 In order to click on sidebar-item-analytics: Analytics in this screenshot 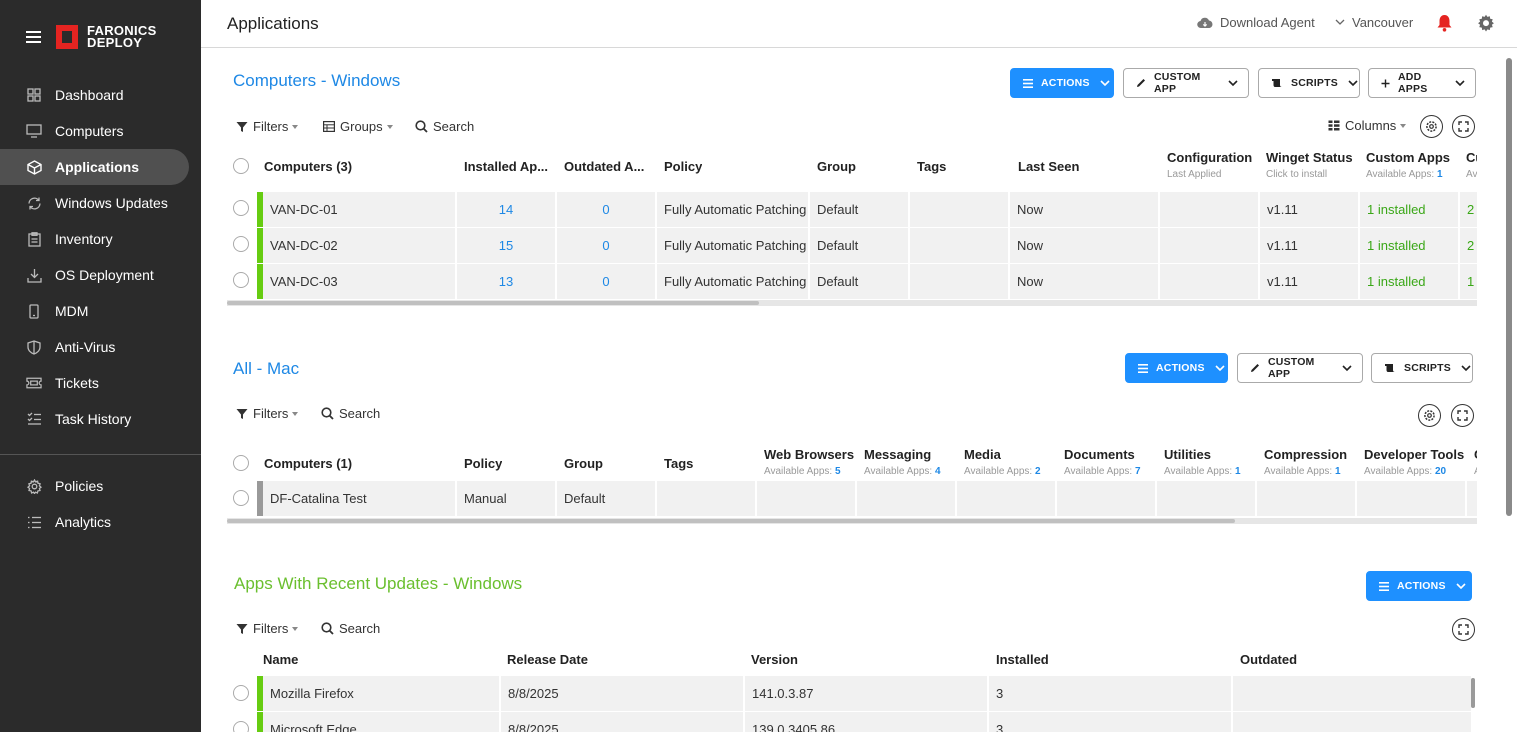, I will do `click(100, 522)`.